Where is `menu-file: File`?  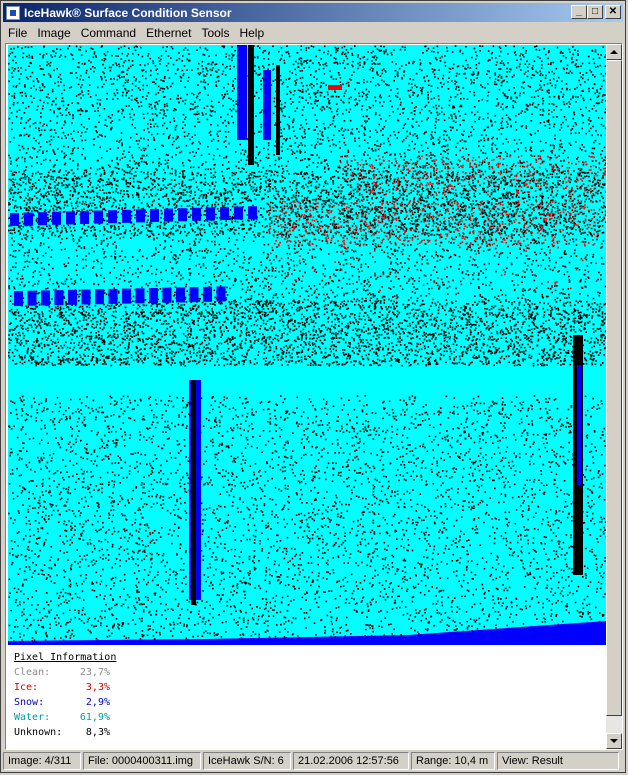 menu-file: File is located at coordinates (17, 33).